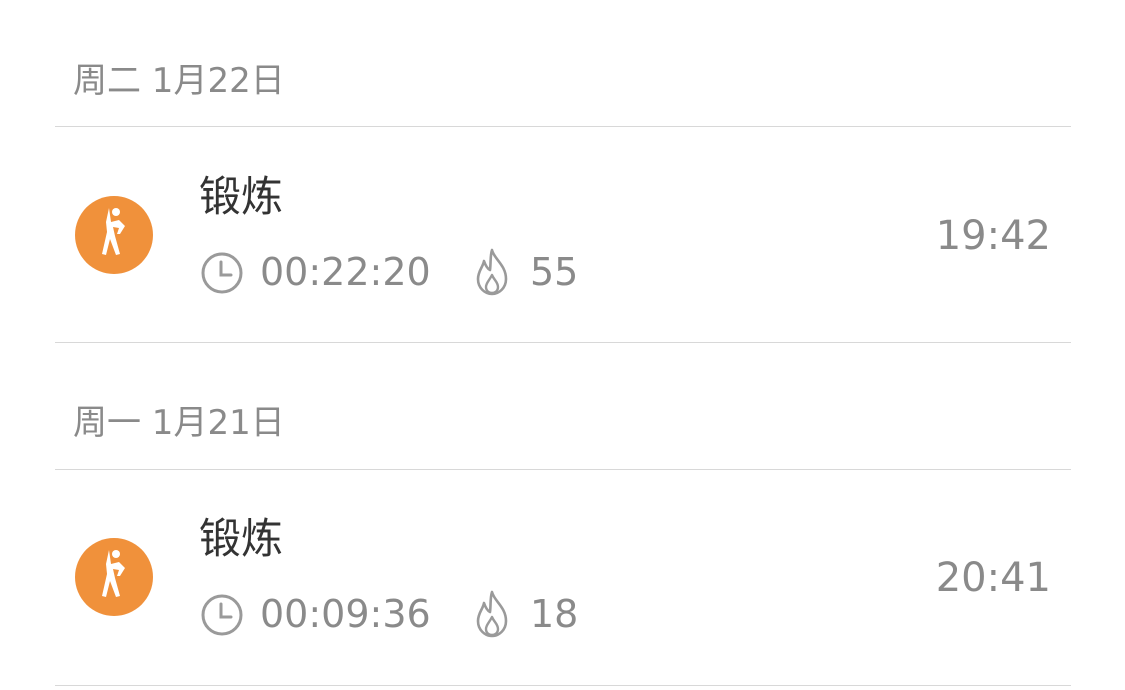 This screenshot has height=690, width=1125. I want to click on duration-value: 00:09:36, so click(345, 614).